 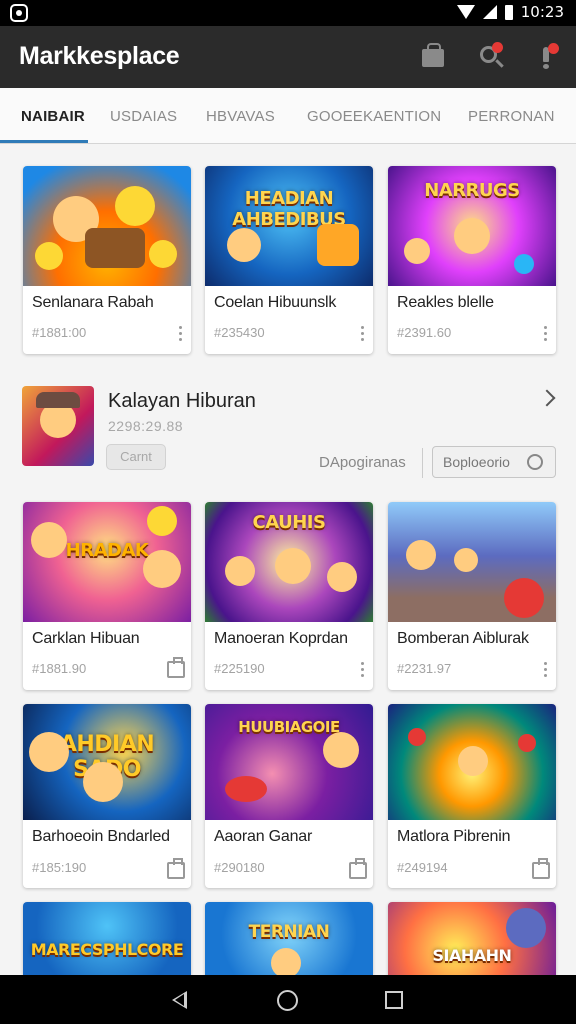 I want to click on home-icon, so click(x=287, y=1000).